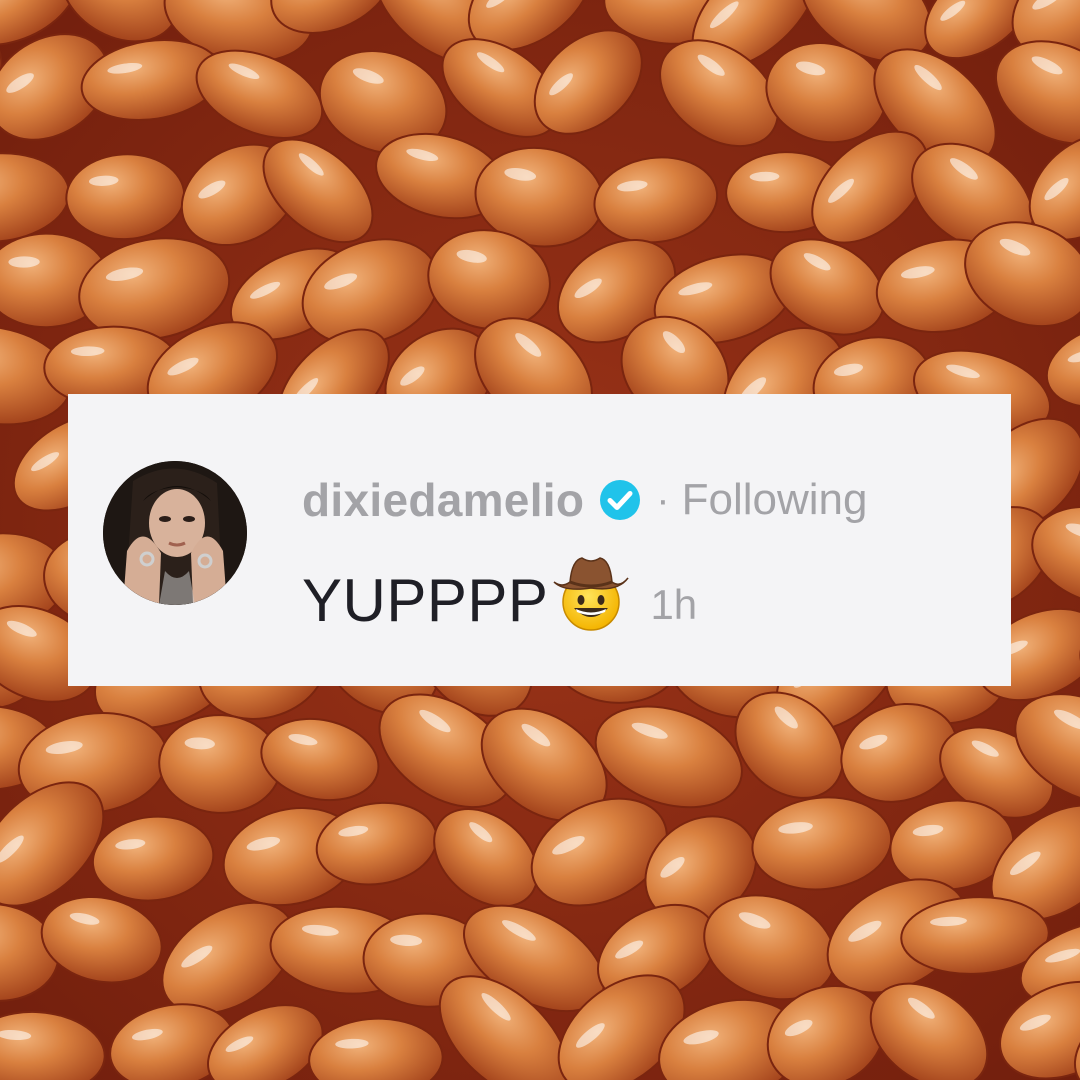 The height and width of the screenshot is (1080, 1080). Describe the element at coordinates (674, 604) in the screenshot. I see `timestamp: 1h` at that location.